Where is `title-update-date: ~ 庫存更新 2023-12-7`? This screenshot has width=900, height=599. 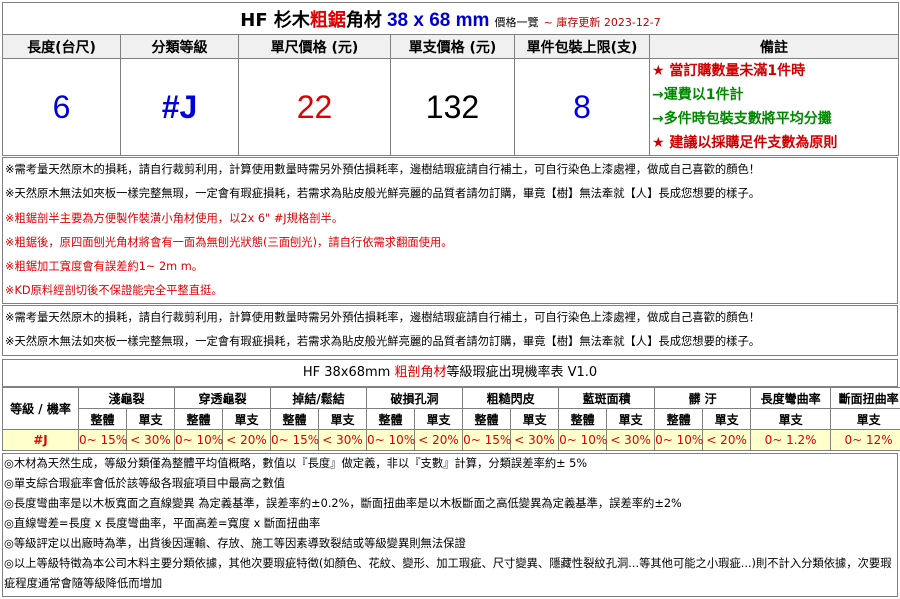 title-update-date: ~ 庫存更新 2023-12-7 is located at coordinates (602, 22).